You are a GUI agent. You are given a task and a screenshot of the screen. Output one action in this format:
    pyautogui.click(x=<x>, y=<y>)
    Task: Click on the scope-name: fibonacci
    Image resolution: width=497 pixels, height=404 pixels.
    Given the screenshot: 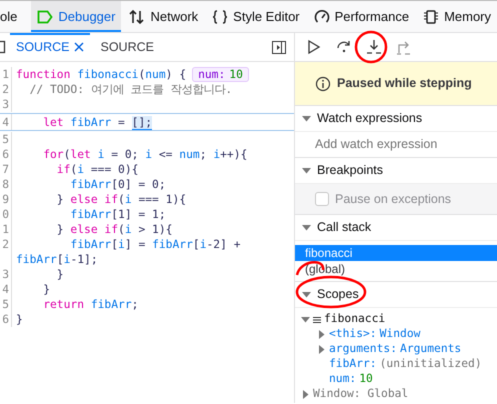 What is the action you would take?
    pyautogui.click(x=355, y=319)
    